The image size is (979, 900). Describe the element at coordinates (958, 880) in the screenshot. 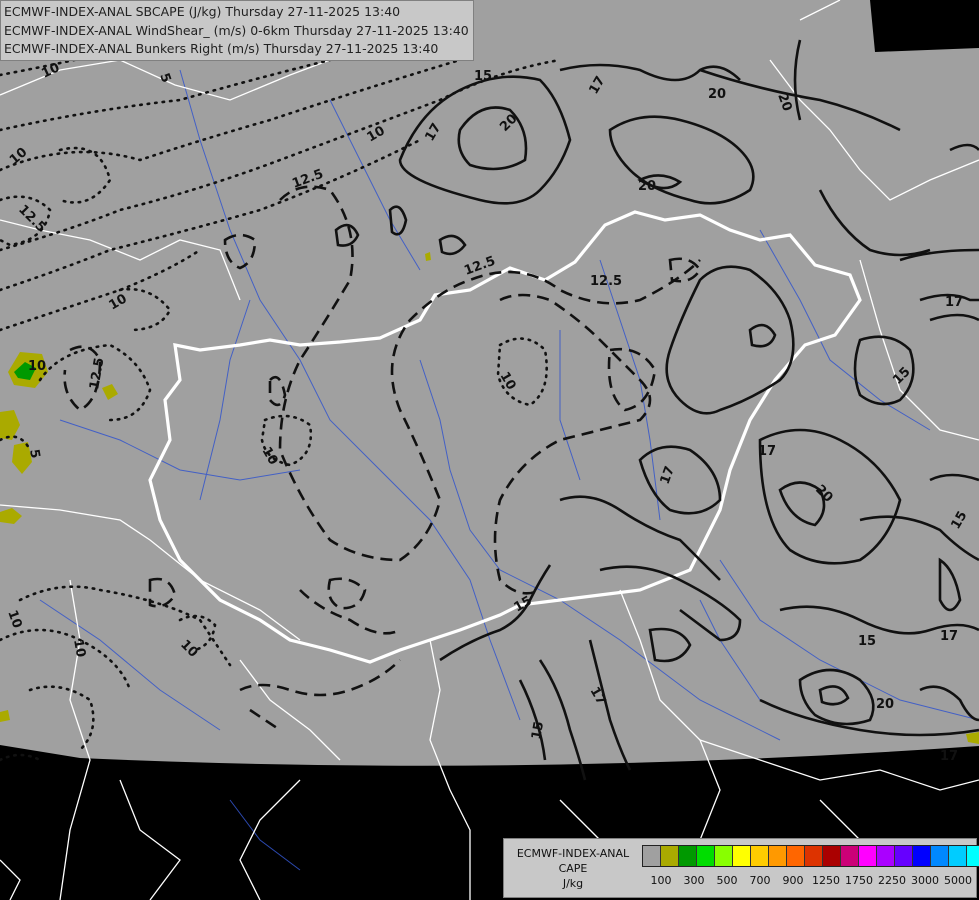

I see `legend-tick: 5000` at that location.